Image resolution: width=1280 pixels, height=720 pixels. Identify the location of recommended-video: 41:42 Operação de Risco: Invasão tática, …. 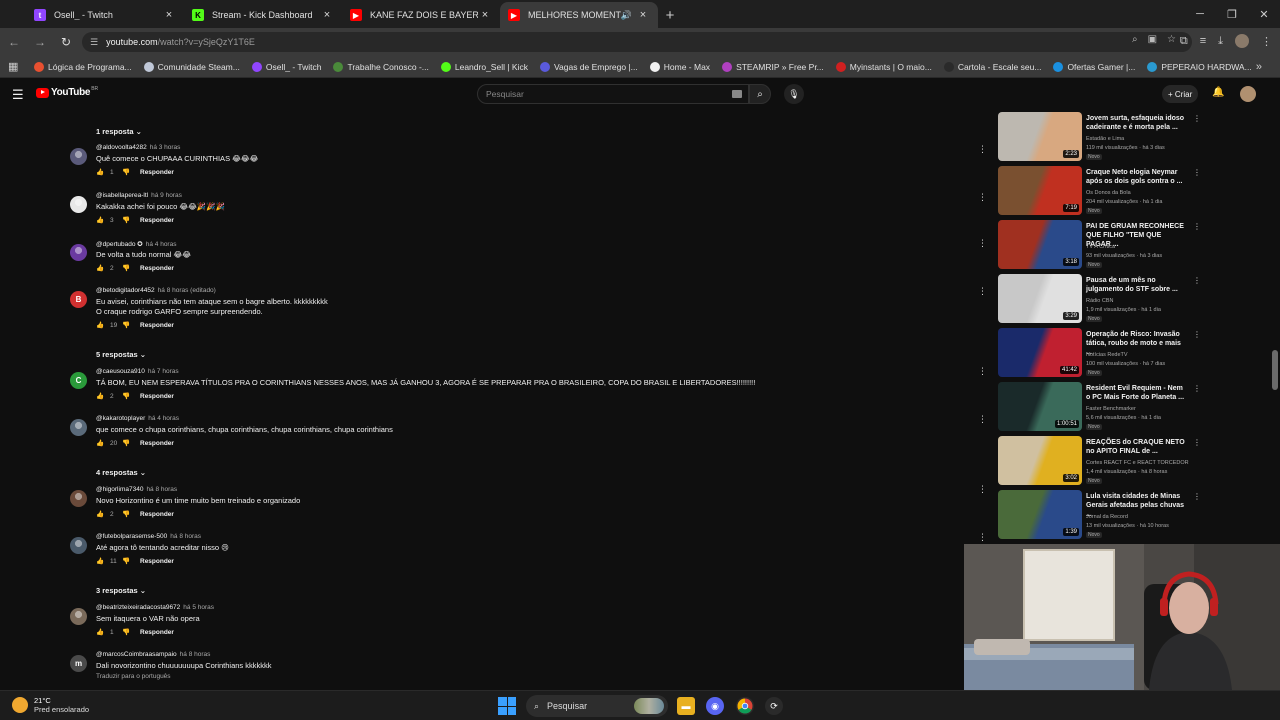
(1101, 354).